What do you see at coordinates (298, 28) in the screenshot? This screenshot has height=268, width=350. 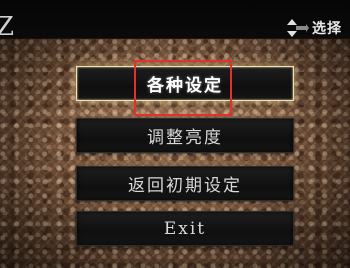 I see `dpad-up-down-icon` at bounding box center [298, 28].